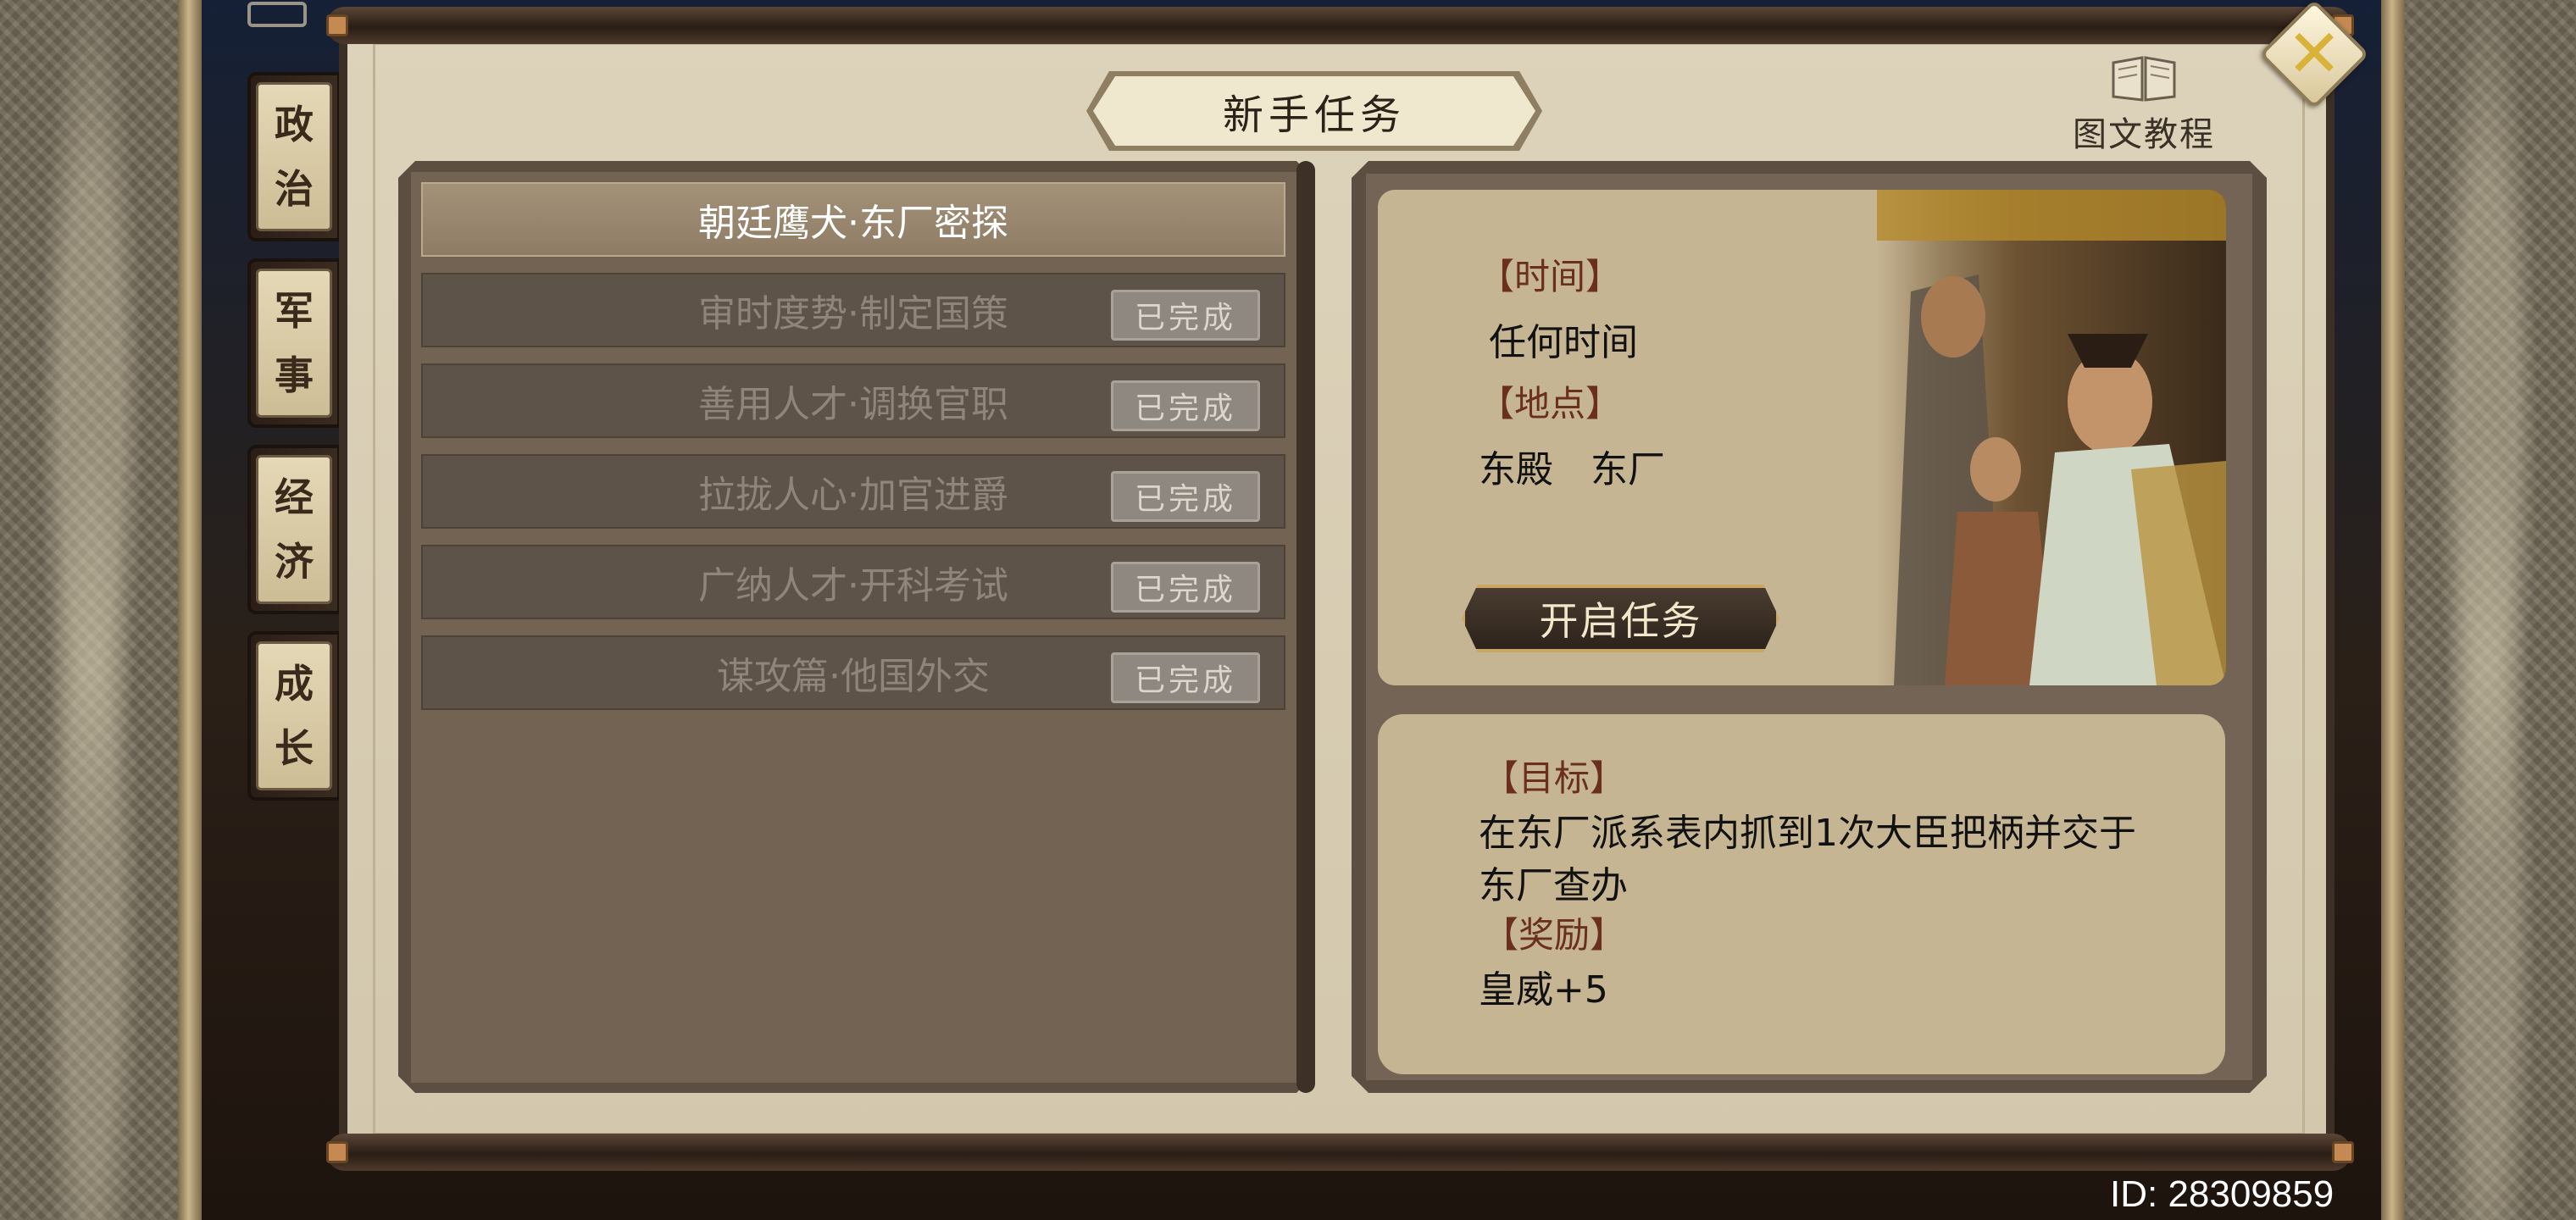 The image size is (2576, 1220). Describe the element at coordinates (1338, 1152) in the screenshot. I see `scroll-rod-bottom` at that location.